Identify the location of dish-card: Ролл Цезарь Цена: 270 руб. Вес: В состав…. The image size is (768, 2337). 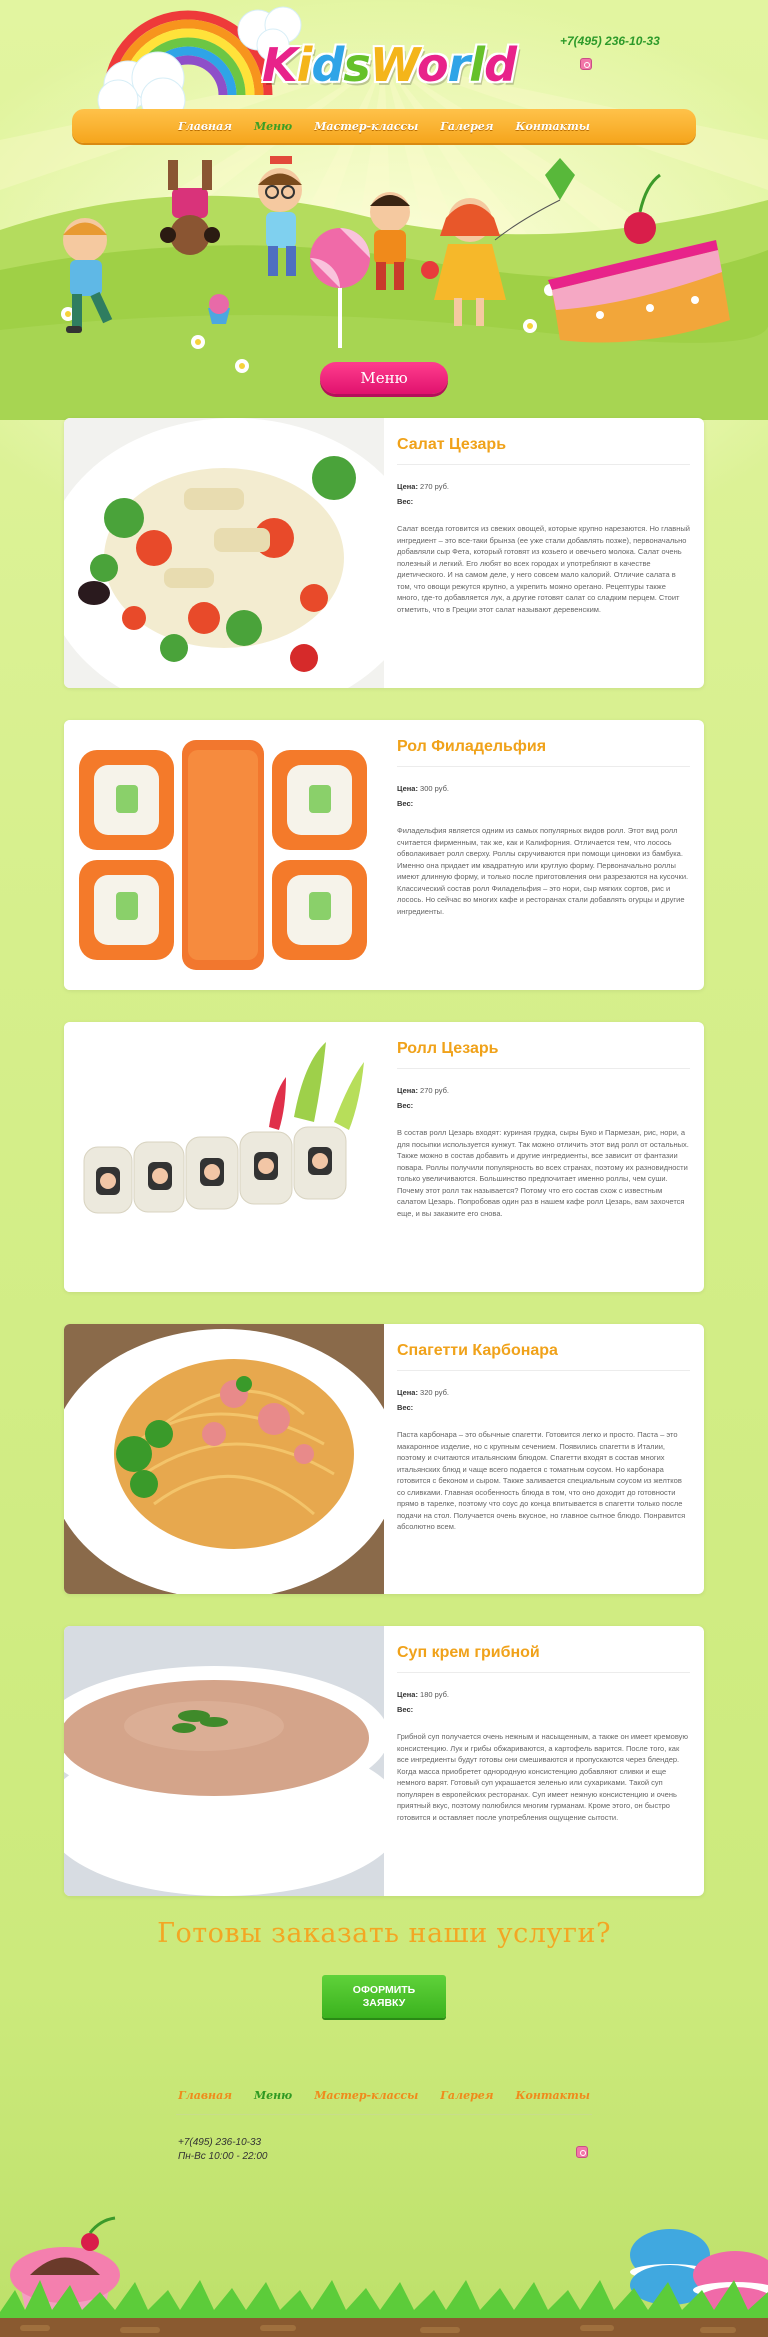
(384, 1157).